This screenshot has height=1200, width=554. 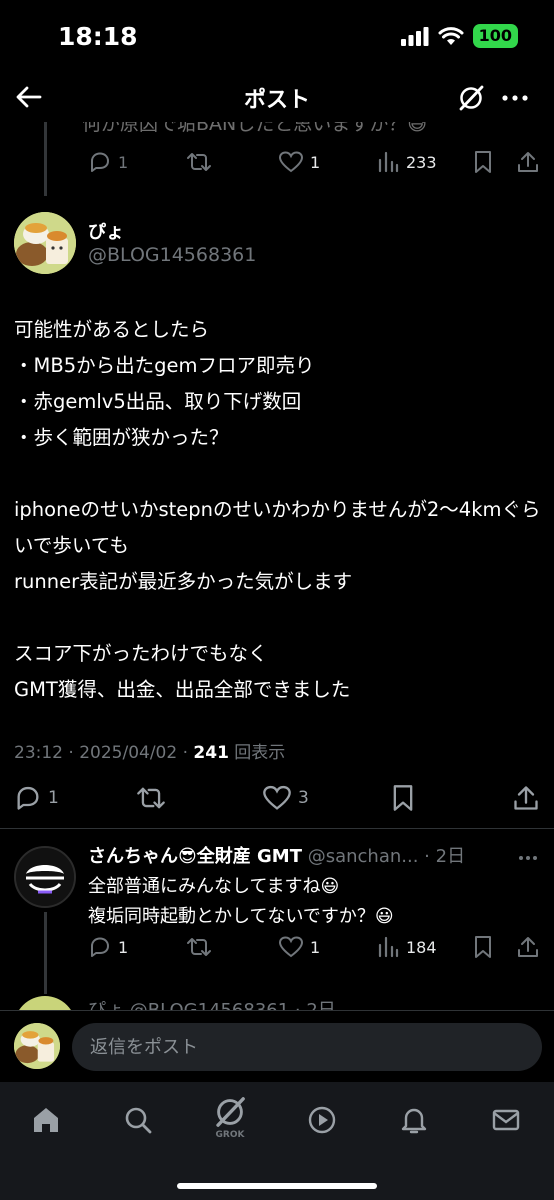 What do you see at coordinates (277, 828) in the screenshot?
I see `divider` at bounding box center [277, 828].